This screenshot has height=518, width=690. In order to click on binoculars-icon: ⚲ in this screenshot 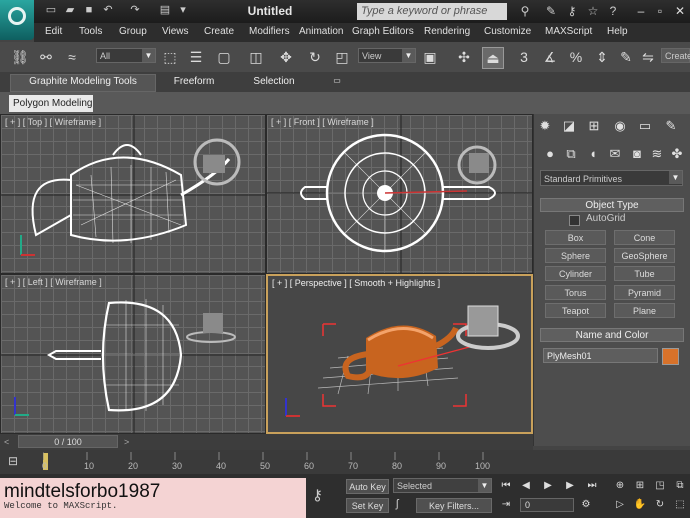, I will do `click(525, 11)`.